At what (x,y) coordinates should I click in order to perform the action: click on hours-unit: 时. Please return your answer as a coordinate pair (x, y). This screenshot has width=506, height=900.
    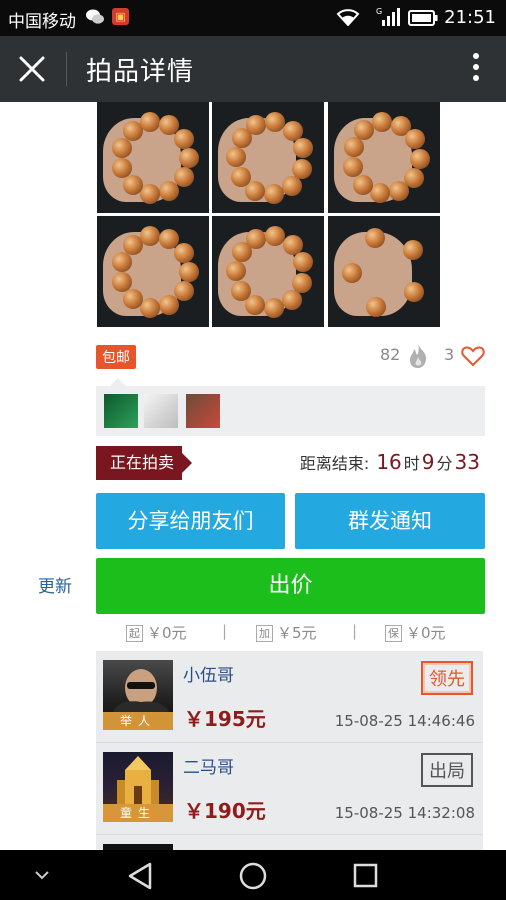
    Looking at the image, I should click on (411, 463).